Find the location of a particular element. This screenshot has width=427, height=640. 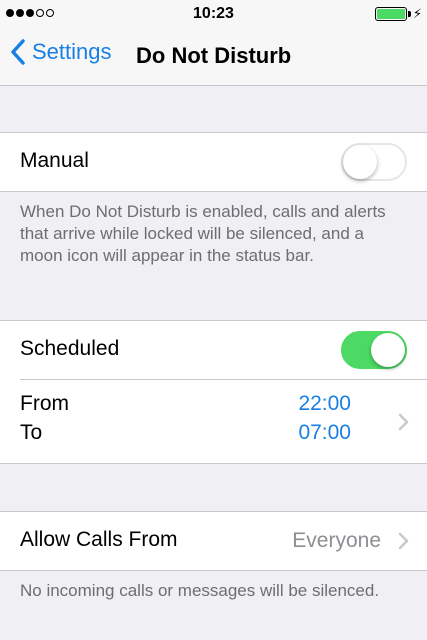

from-value: 22:00 is located at coordinates (324, 403).